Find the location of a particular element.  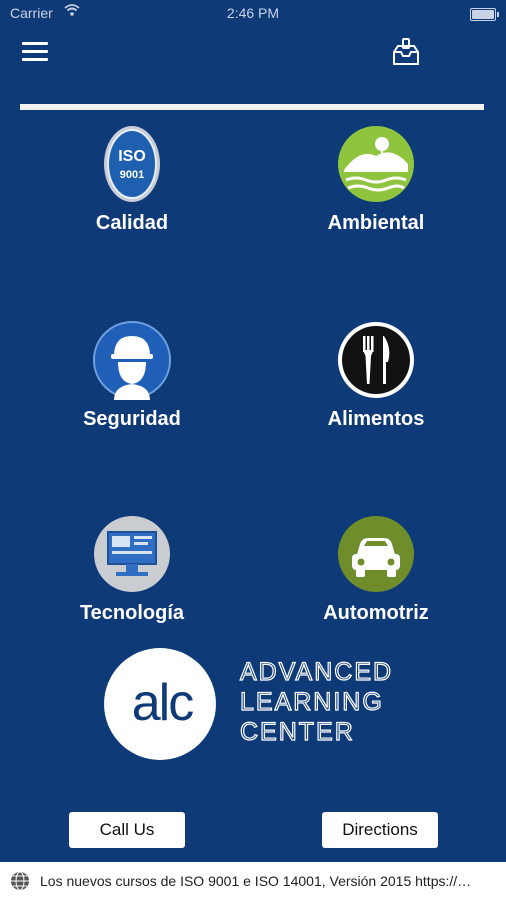

category-label: Automotriz is located at coordinates (376, 613).